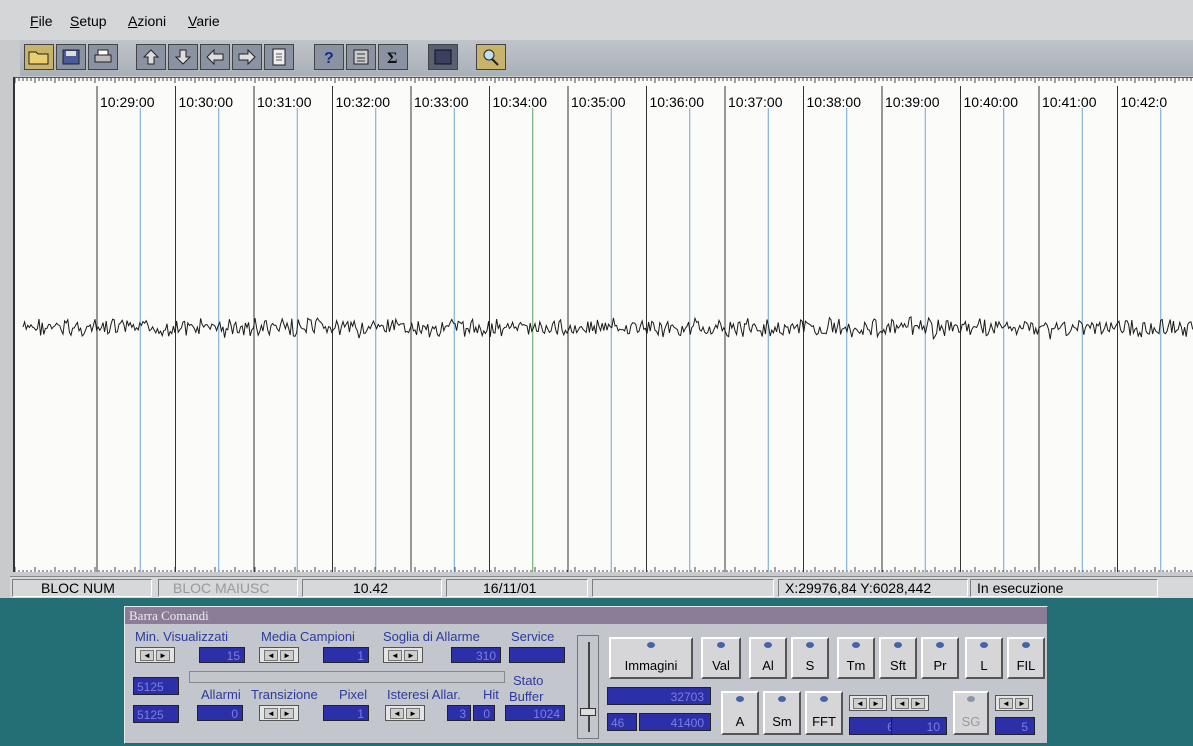 This screenshot has height=746, width=1193. I want to click on media-campioni-spinner: ◄ ►, so click(279, 655).